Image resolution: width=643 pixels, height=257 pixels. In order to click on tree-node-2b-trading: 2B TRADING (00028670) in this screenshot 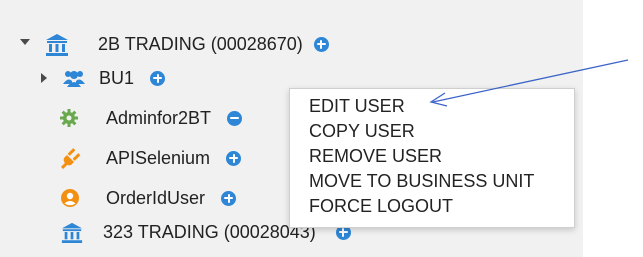, I will do `click(186, 44)`.